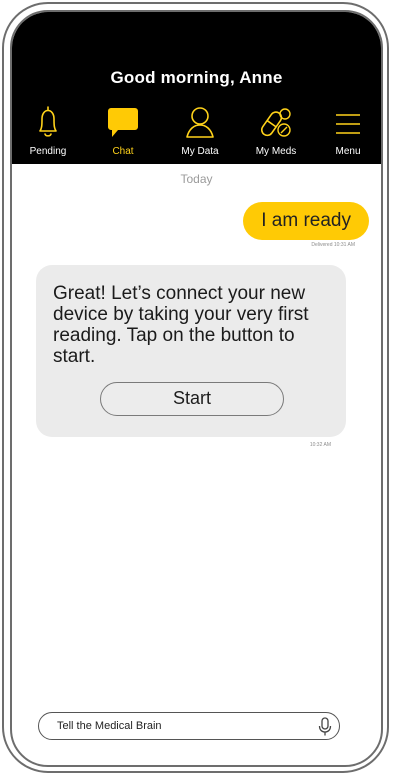  Describe the element at coordinates (200, 122) in the screenshot. I see `person-icon` at that location.